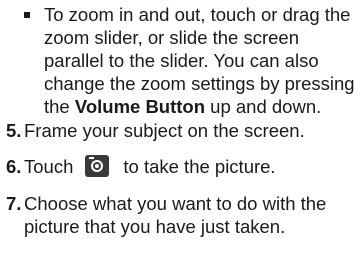  Describe the element at coordinates (97, 166) in the screenshot. I see `camera-icon` at that location.